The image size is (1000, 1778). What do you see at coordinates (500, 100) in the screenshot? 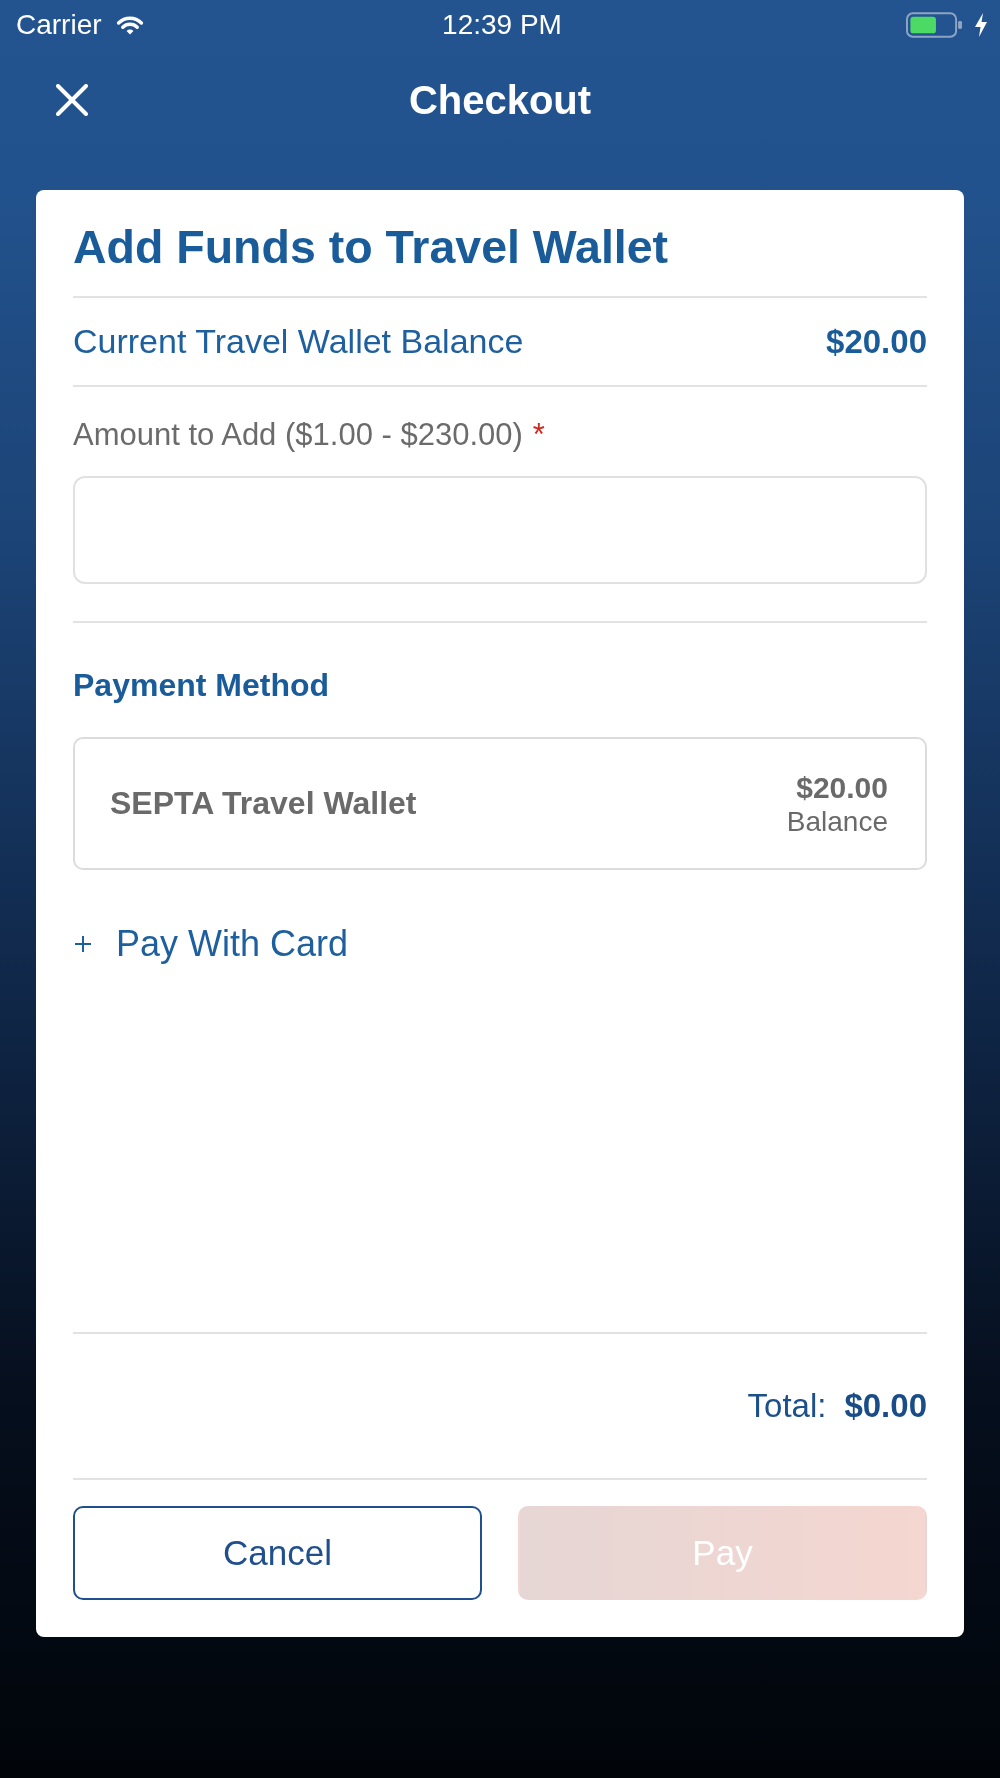
I see `screen-title: Checkout` at bounding box center [500, 100].